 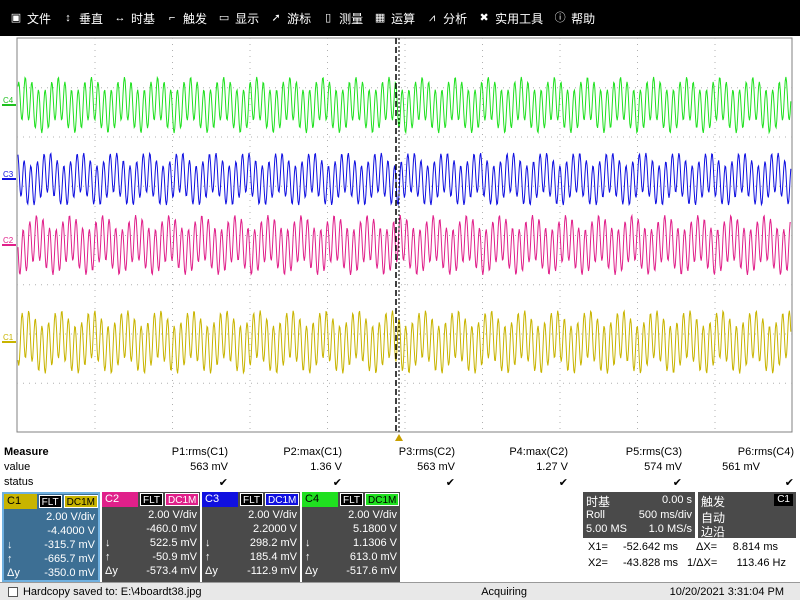 What do you see at coordinates (374, 543) in the screenshot?
I see `channel-c4-down: 1.1306 V` at bounding box center [374, 543].